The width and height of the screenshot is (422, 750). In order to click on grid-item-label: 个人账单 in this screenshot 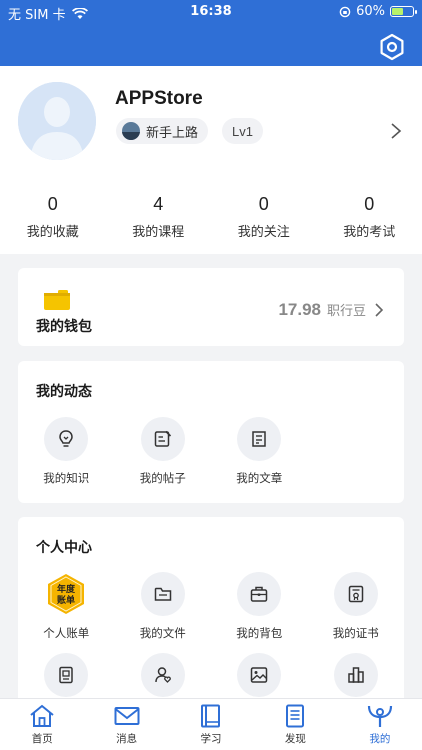, I will do `click(66, 633)`.